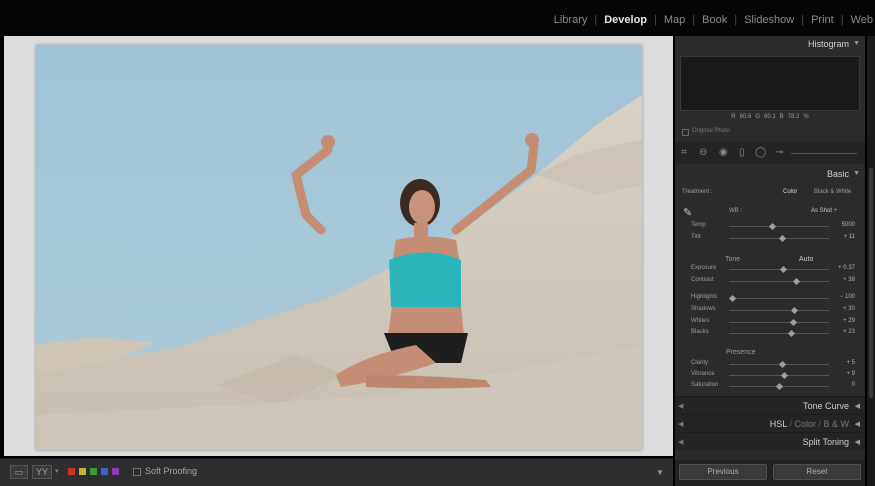 This screenshot has width=875, height=486. Describe the element at coordinates (714, 20) in the screenshot. I see `module-book: Book` at that location.